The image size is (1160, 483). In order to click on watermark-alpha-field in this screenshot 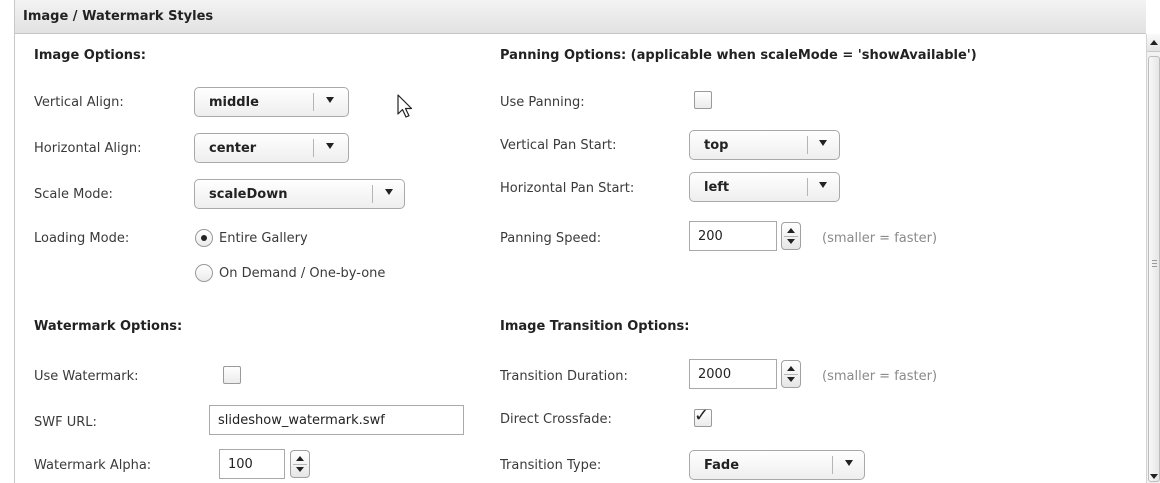, I will do `click(252, 464)`.